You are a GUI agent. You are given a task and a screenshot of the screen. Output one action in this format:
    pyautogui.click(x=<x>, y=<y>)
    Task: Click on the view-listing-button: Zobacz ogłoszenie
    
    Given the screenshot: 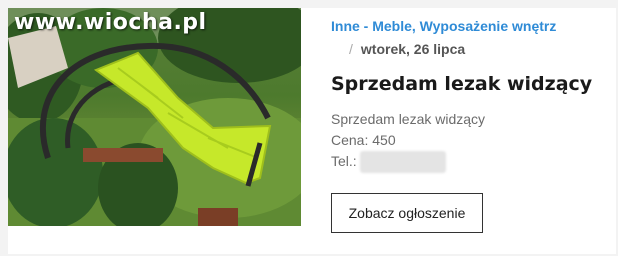 What is the action you would take?
    pyautogui.click(x=407, y=213)
    